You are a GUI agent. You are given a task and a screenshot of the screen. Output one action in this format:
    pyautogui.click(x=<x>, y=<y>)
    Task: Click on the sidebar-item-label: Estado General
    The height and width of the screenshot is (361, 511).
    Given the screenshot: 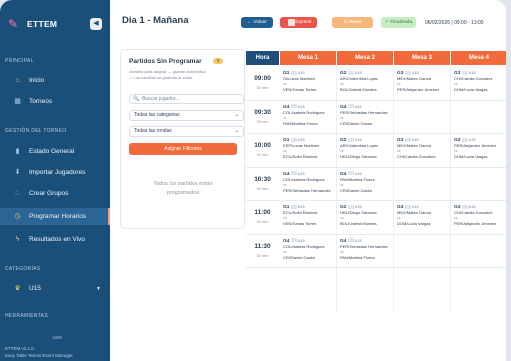 What is the action you would take?
    pyautogui.click(x=52, y=151)
    